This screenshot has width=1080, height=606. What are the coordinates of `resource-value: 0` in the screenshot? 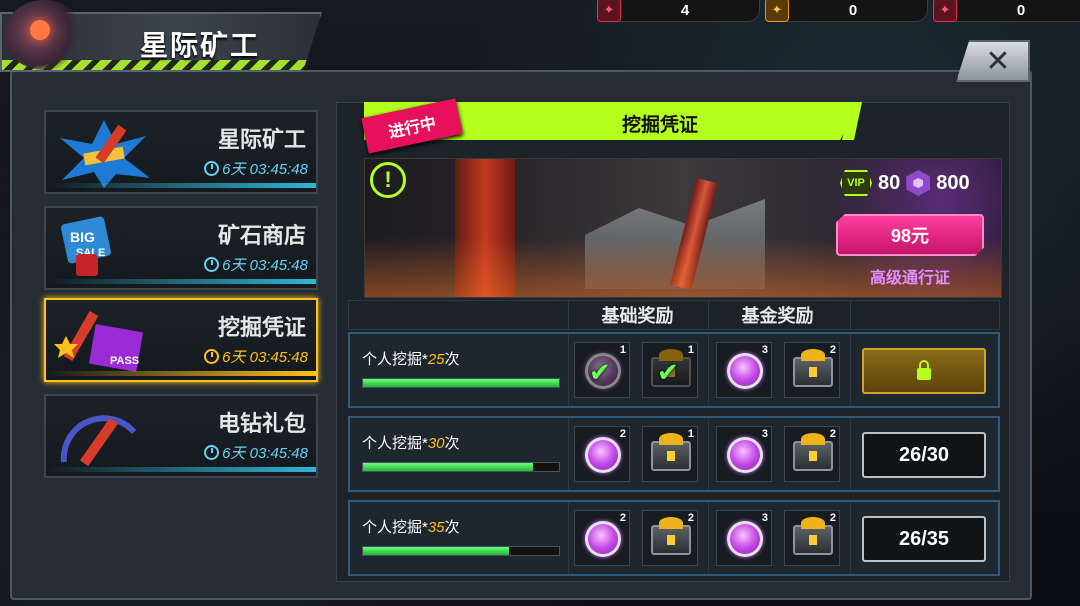 It's located at (1021, 10).